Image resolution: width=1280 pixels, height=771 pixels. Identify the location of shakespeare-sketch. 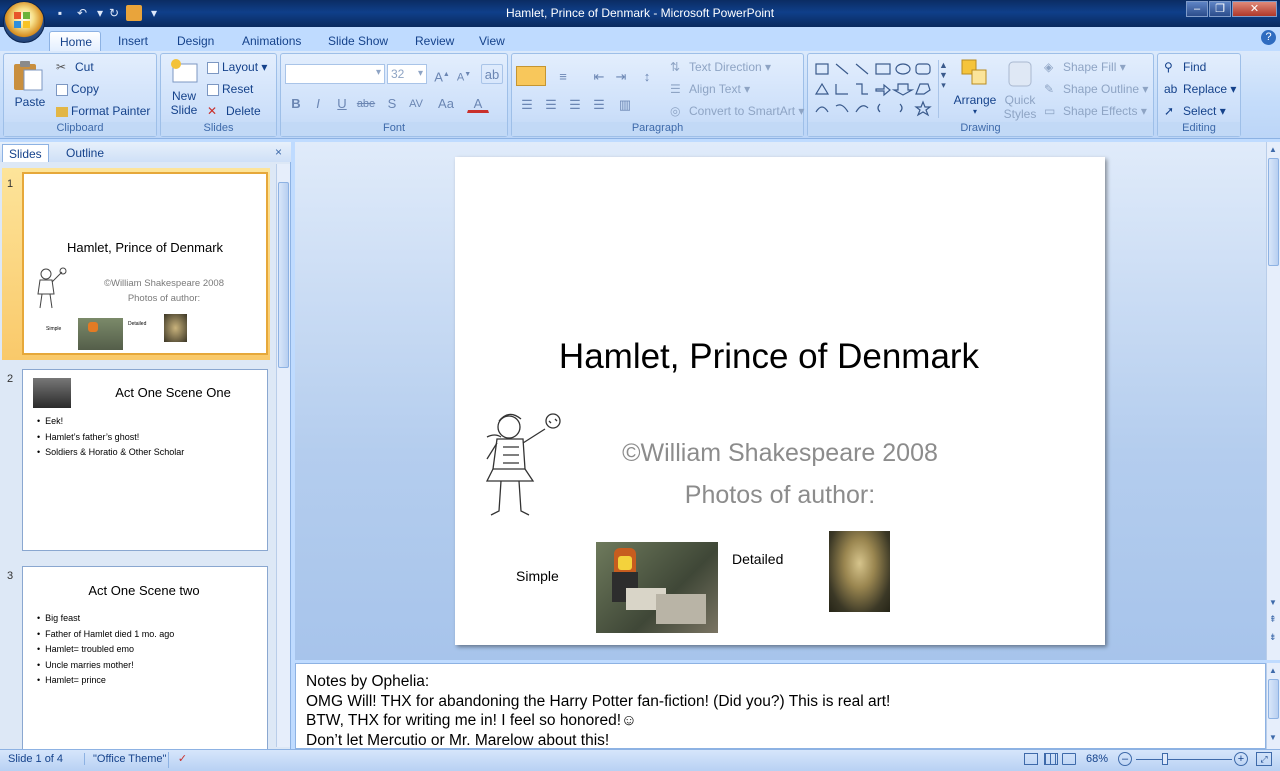
(522, 462).